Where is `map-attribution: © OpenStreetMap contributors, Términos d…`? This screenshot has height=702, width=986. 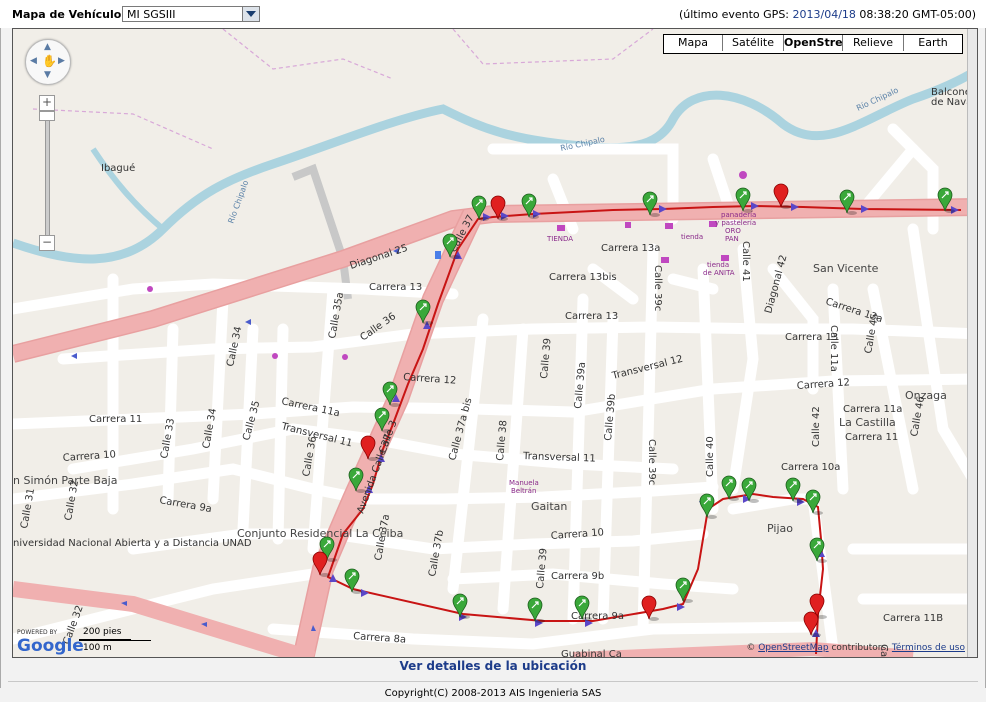 map-attribution: © OpenStreetMap contributors, Términos d… is located at coordinates (855, 648).